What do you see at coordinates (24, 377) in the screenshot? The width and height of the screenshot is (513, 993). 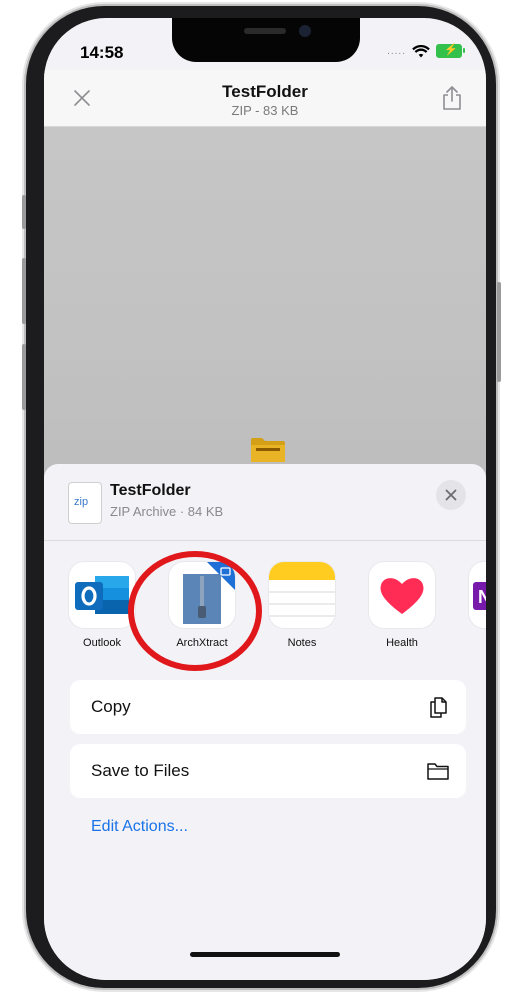 I see `volume-down-button` at bounding box center [24, 377].